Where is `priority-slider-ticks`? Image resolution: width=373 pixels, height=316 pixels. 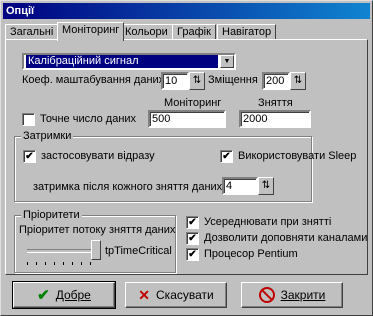
priority-slider-ticks is located at coordinates (63, 263).